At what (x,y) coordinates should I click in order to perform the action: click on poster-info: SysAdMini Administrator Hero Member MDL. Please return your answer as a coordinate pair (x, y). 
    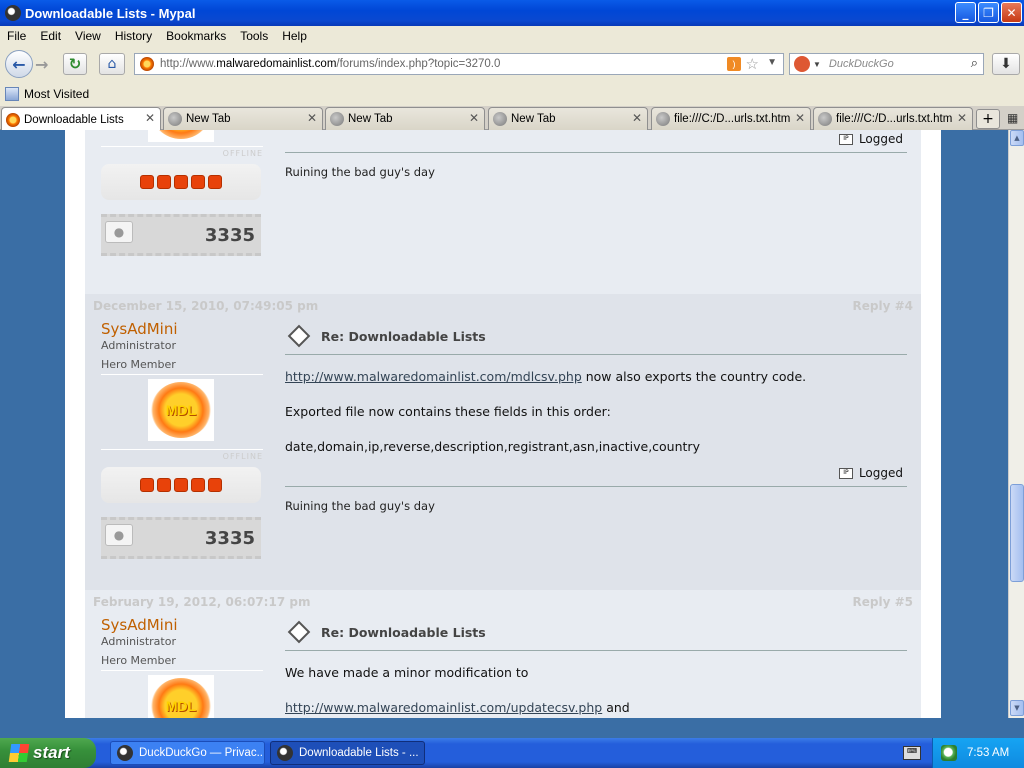
    Looking at the image, I should click on (182, 667).